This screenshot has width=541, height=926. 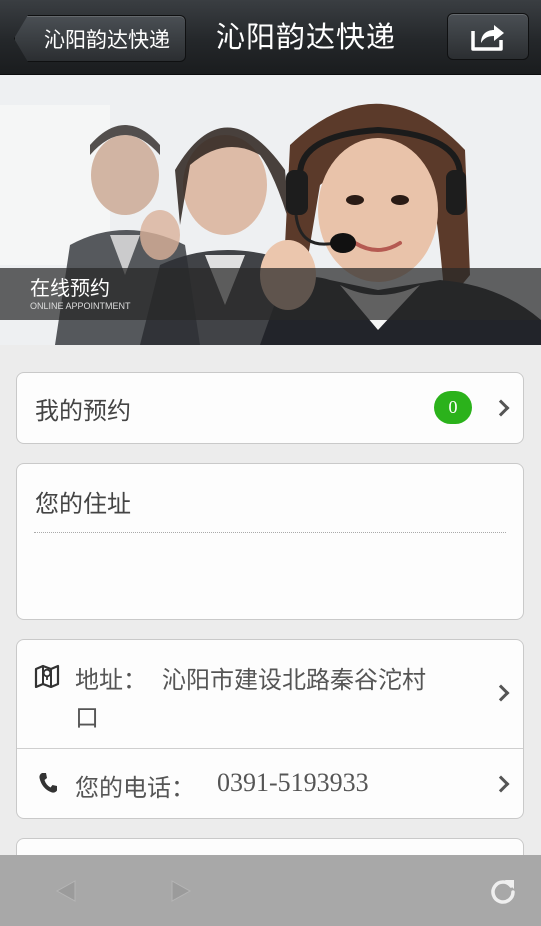 I want to click on address-input-field, so click(x=270, y=572).